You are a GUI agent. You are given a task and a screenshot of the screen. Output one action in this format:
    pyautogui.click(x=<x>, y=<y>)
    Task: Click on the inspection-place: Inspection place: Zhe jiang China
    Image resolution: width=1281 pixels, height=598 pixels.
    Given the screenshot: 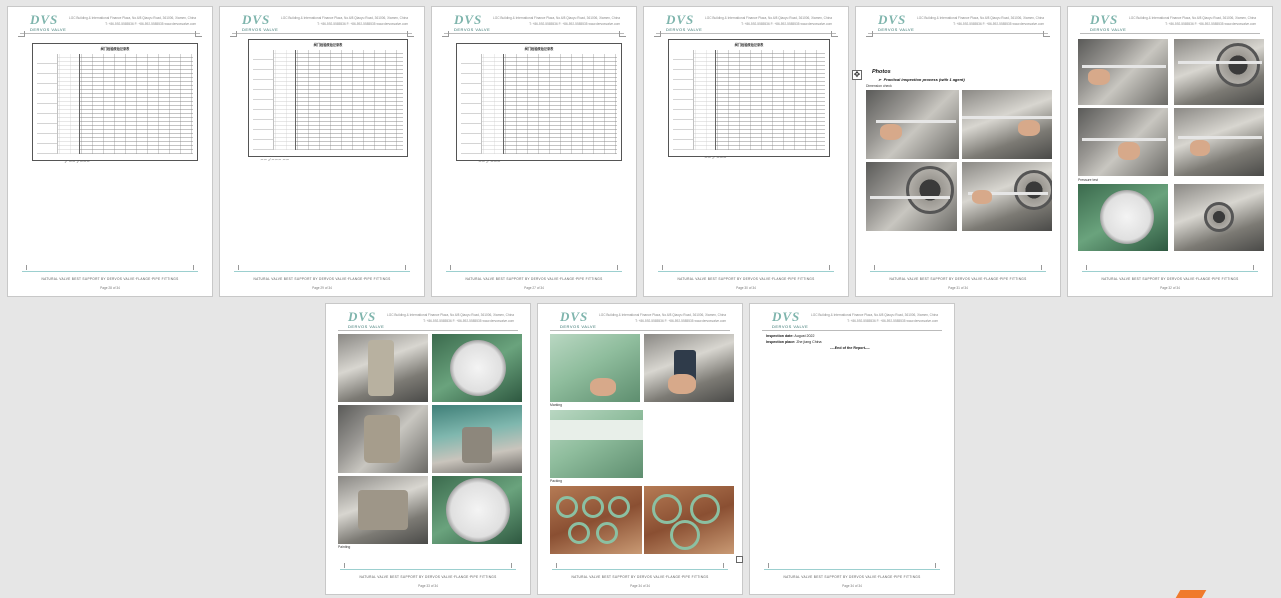 What is the action you would take?
    pyautogui.click(x=794, y=342)
    